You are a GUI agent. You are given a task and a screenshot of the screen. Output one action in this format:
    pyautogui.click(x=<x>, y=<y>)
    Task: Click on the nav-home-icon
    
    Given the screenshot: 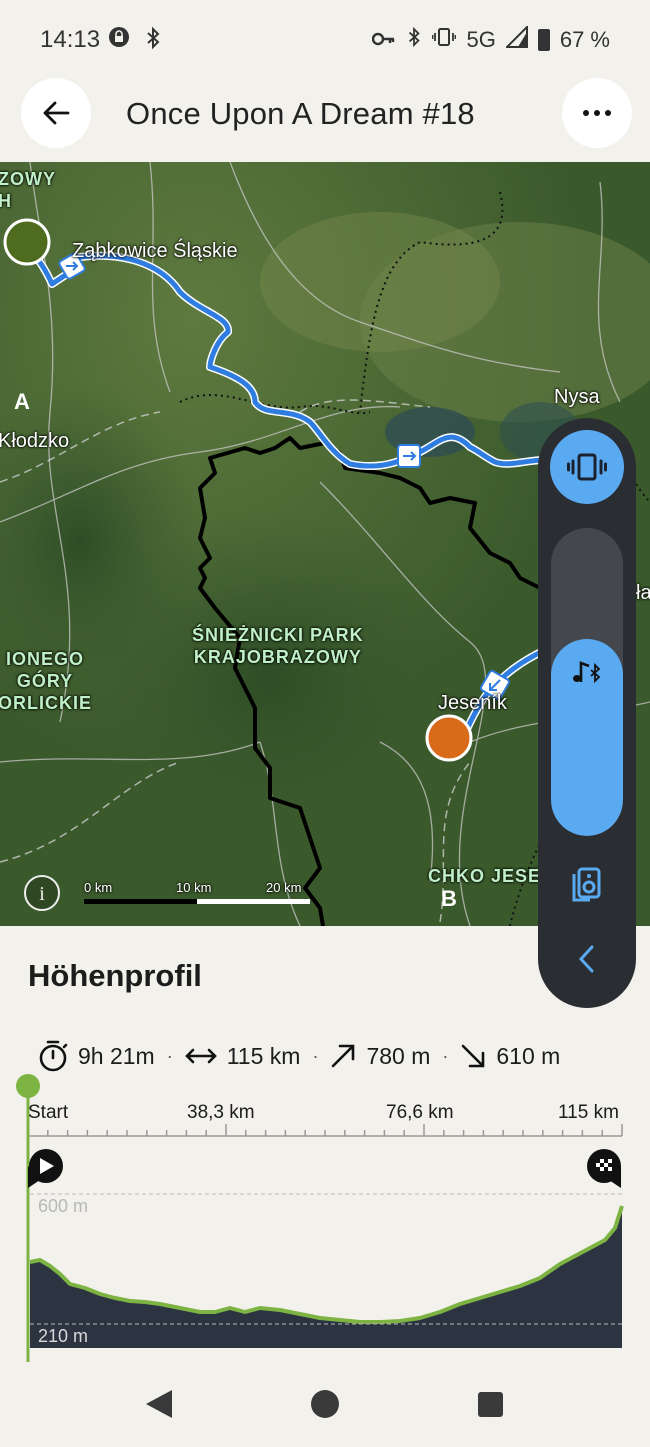 What is the action you would take?
    pyautogui.click(x=325, y=1404)
    